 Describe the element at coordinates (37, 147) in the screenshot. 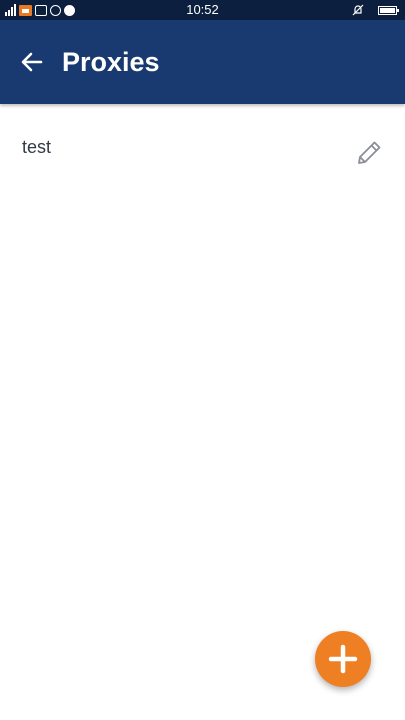

I see `proxy-name: test` at that location.